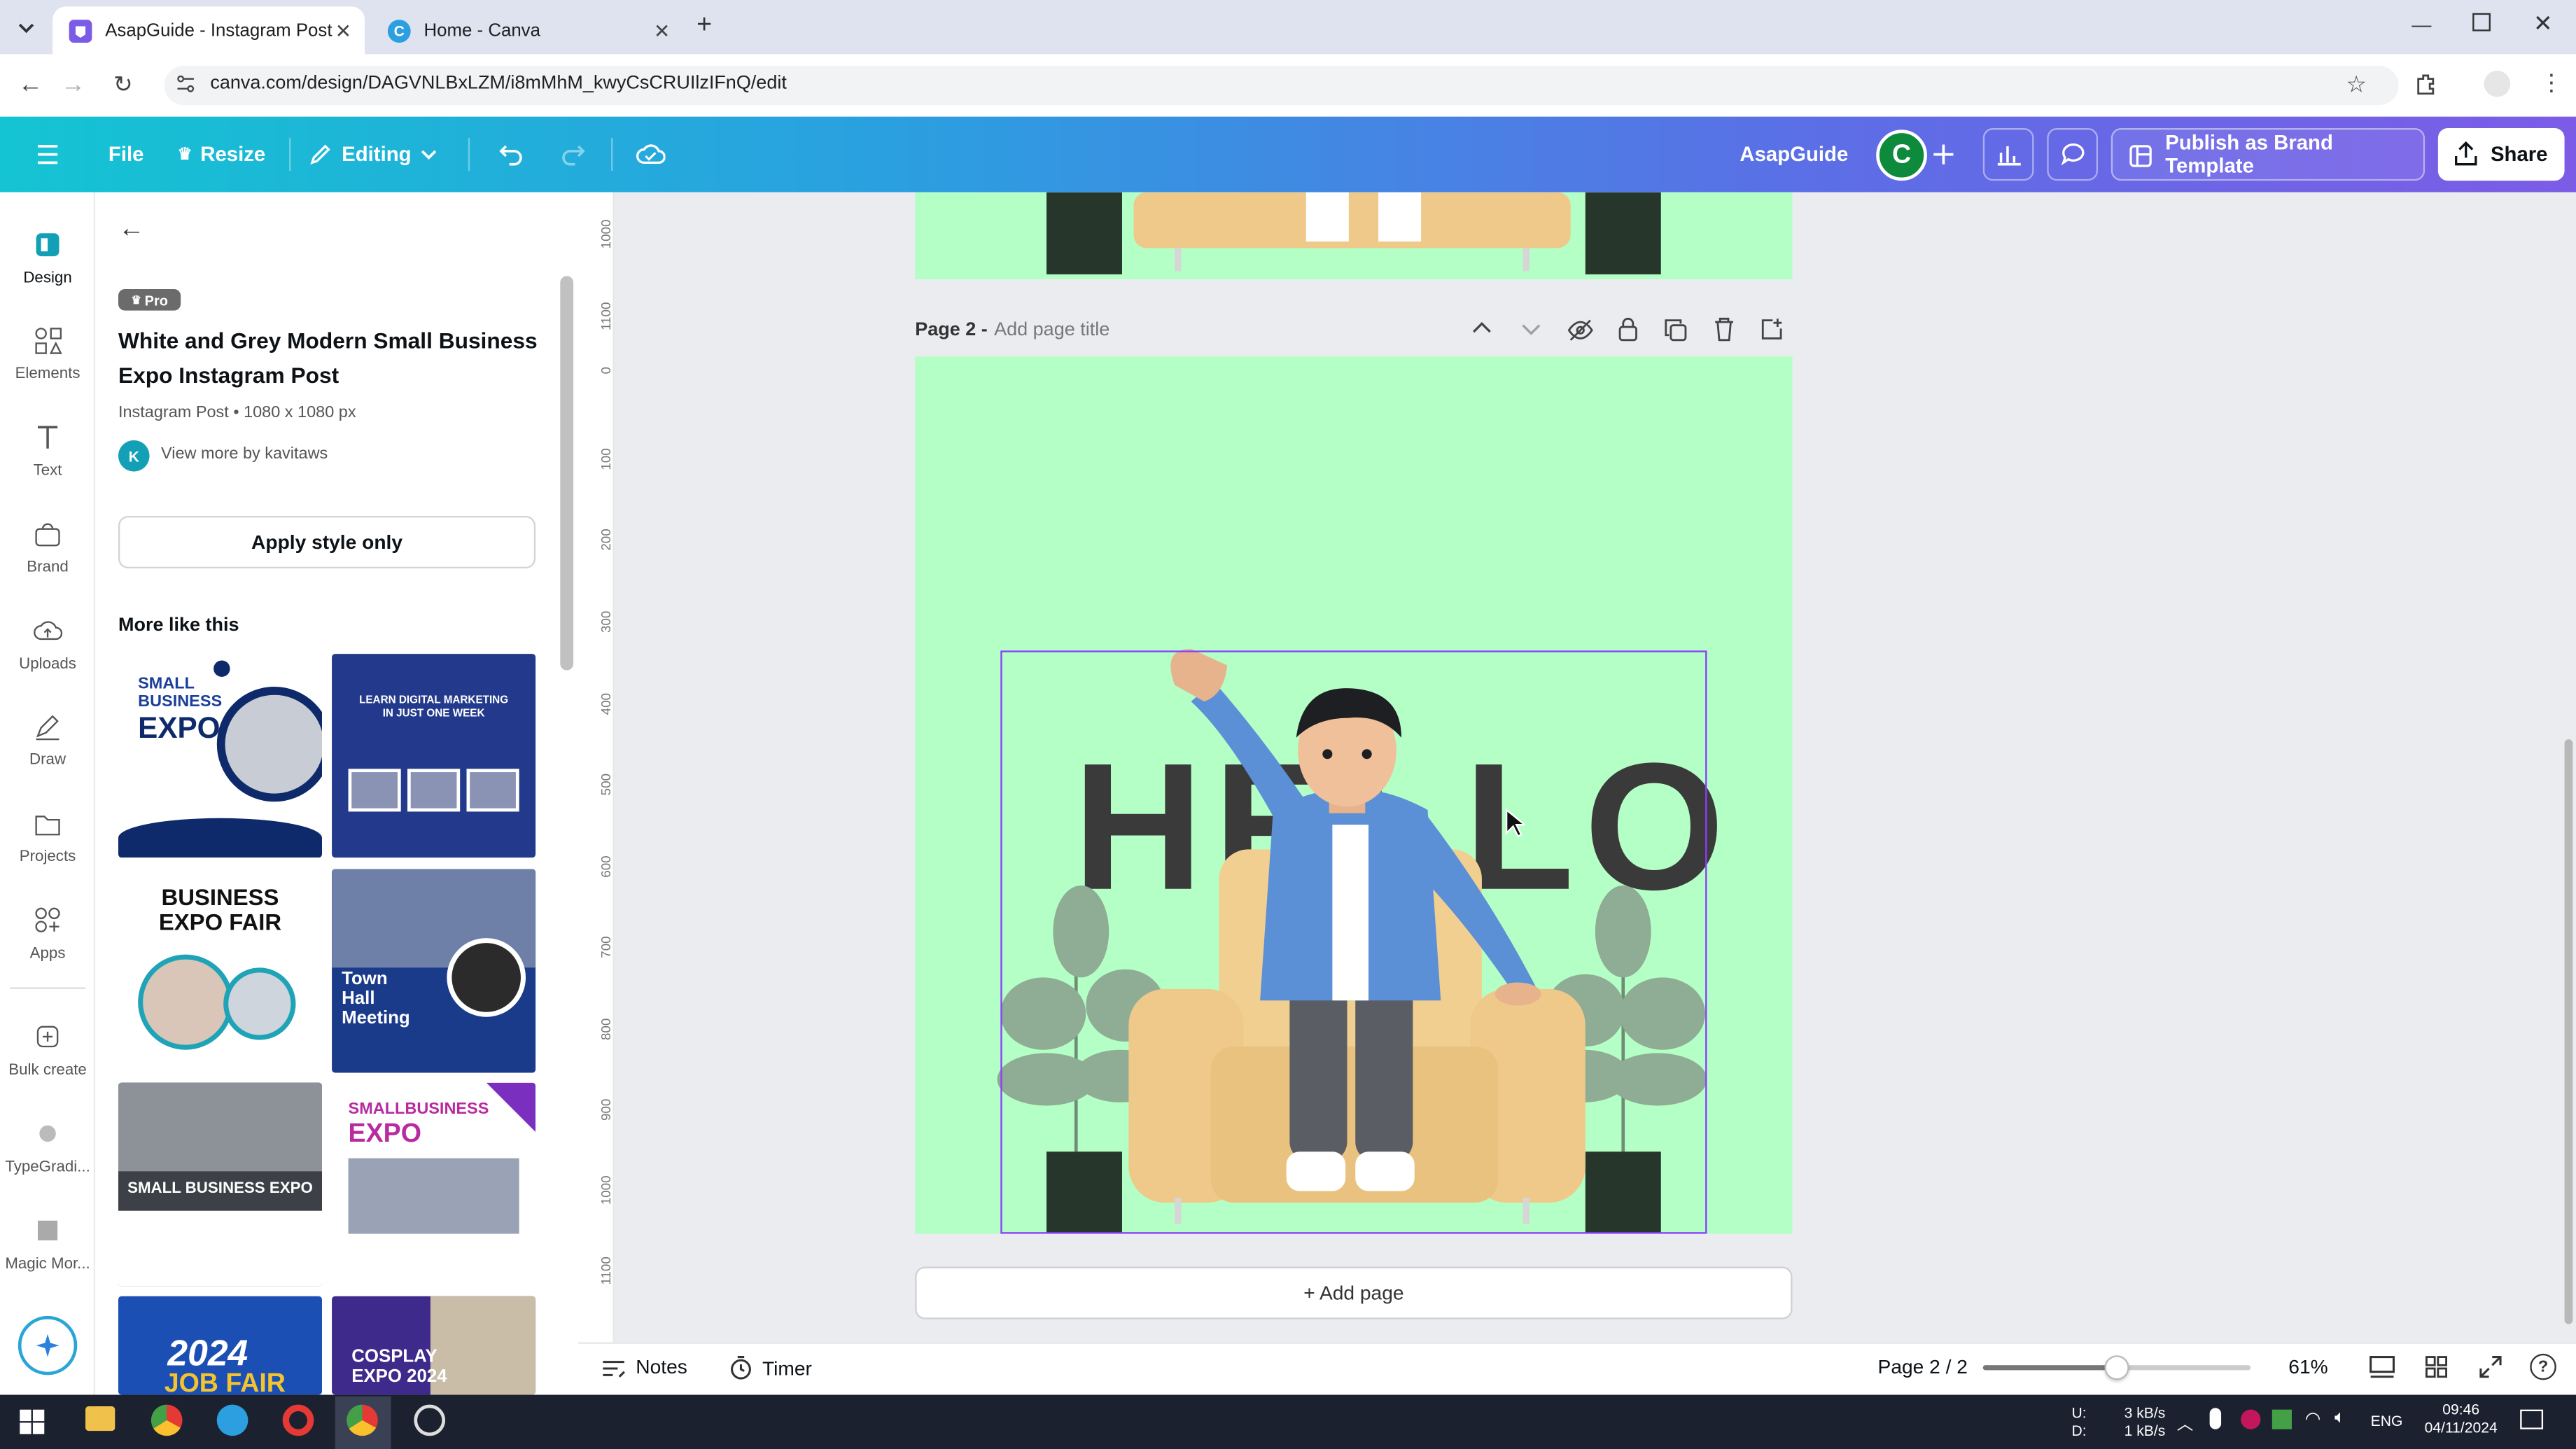 The height and width of the screenshot is (1449, 2576). Describe the element at coordinates (2551, 83) in the screenshot. I see `browser-menu-icon: ⋮` at that location.